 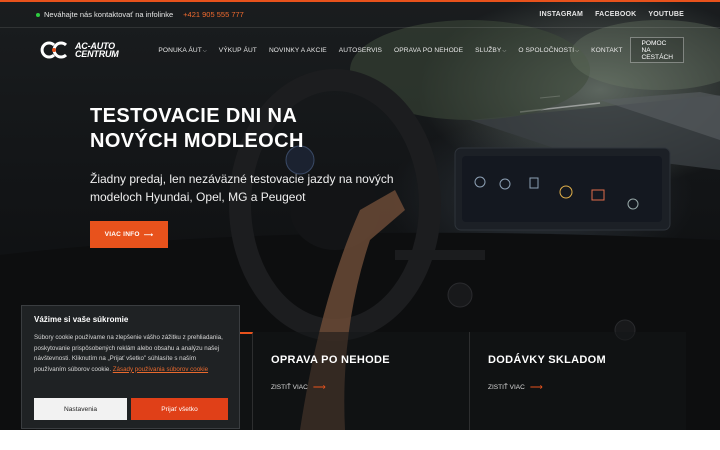 I want to click on more-info-button: VIAC INFO ⟶, so click(x=129, y=234).